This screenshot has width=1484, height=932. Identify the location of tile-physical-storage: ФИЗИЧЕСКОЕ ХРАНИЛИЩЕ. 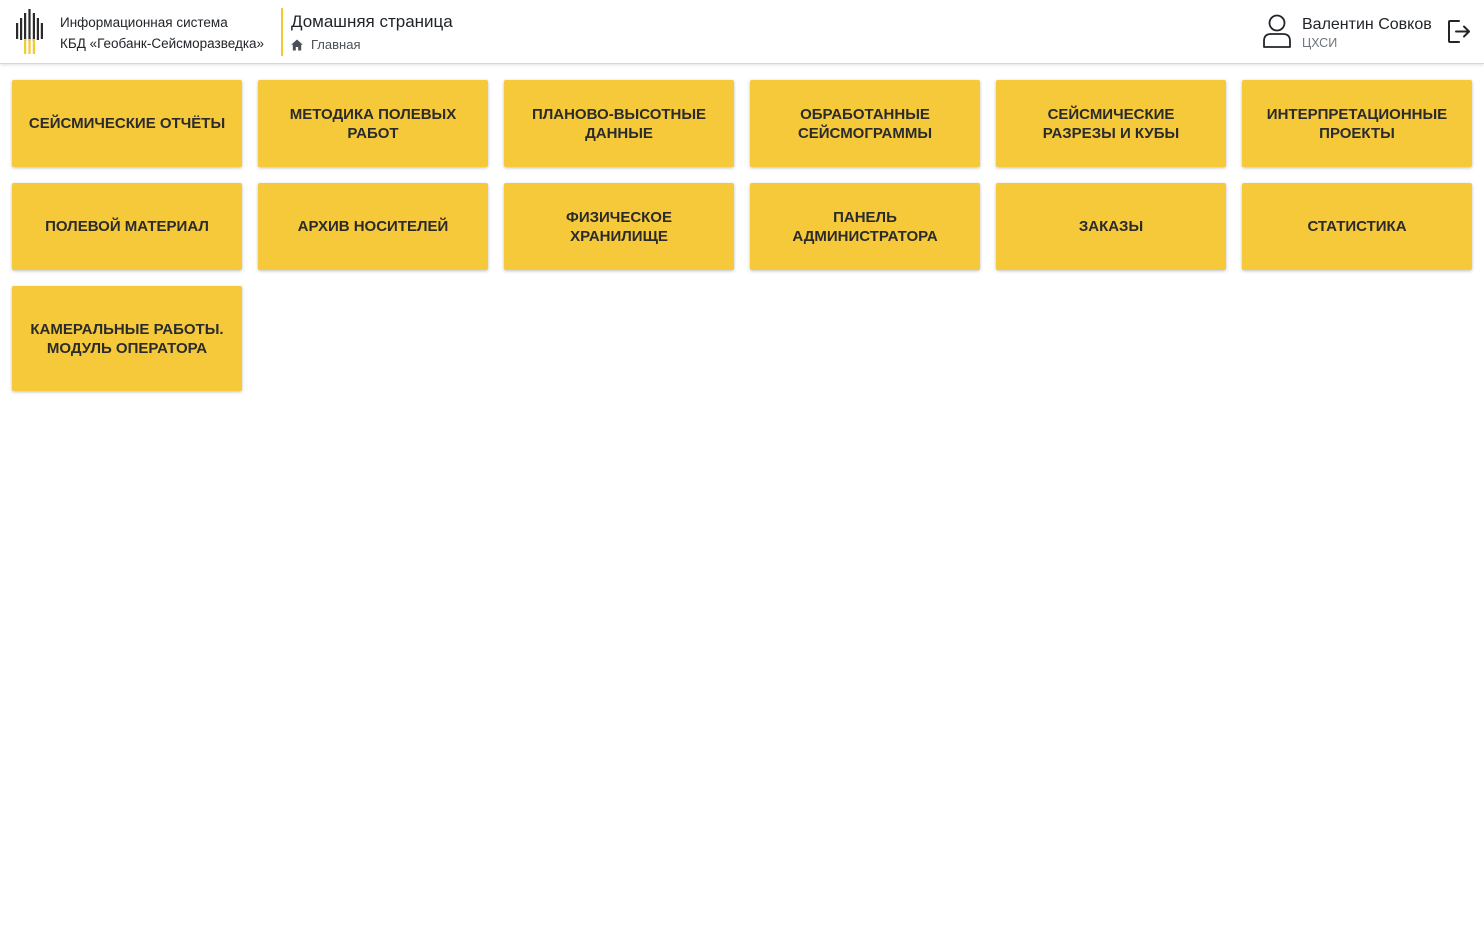
(619, 226).